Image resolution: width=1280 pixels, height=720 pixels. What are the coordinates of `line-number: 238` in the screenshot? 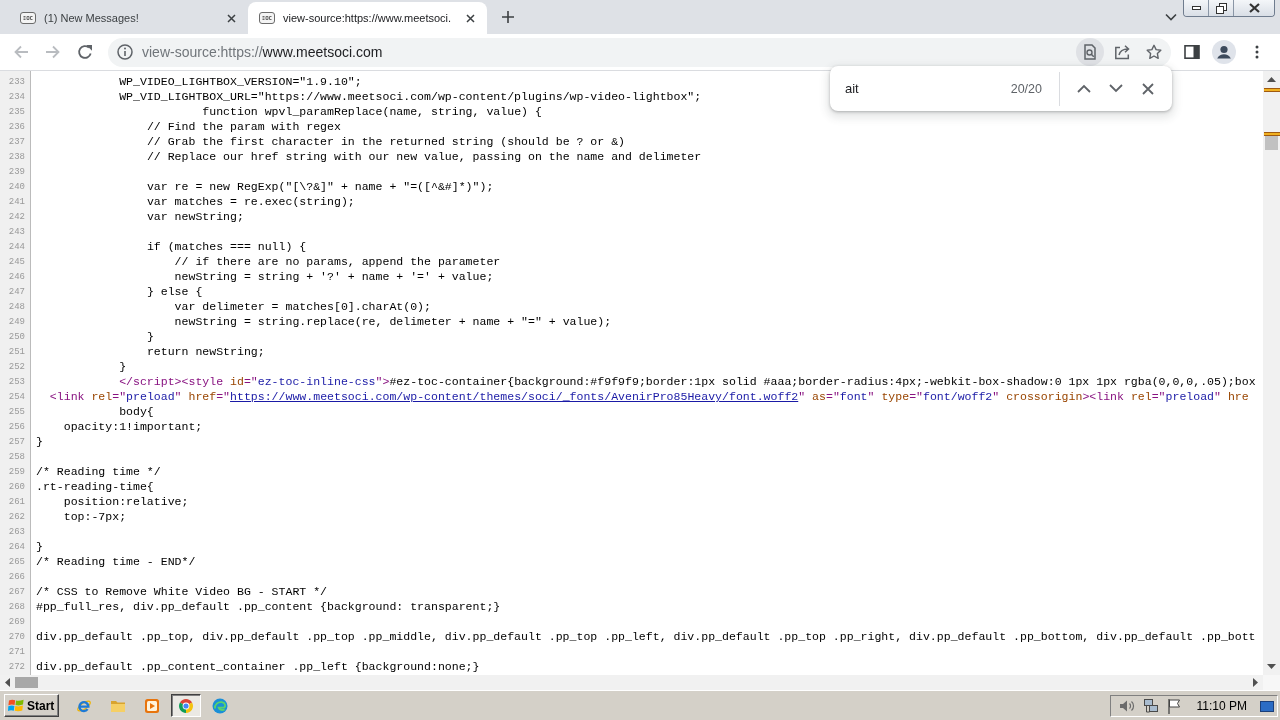 It's located at (16, 156).